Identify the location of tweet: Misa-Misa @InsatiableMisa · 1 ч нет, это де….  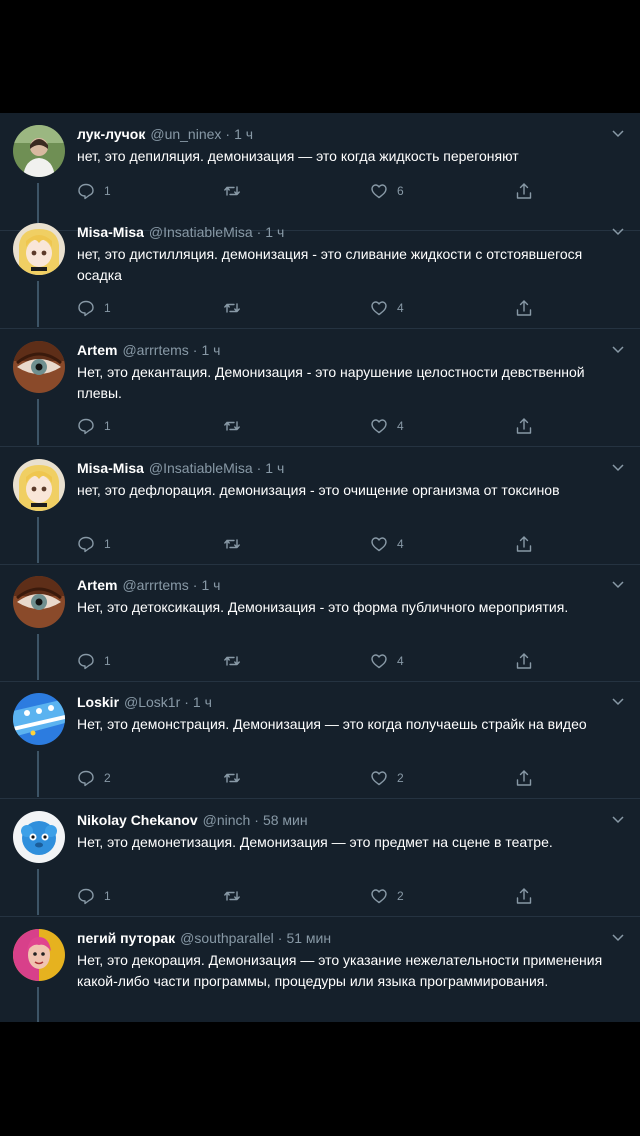
(320, 506).